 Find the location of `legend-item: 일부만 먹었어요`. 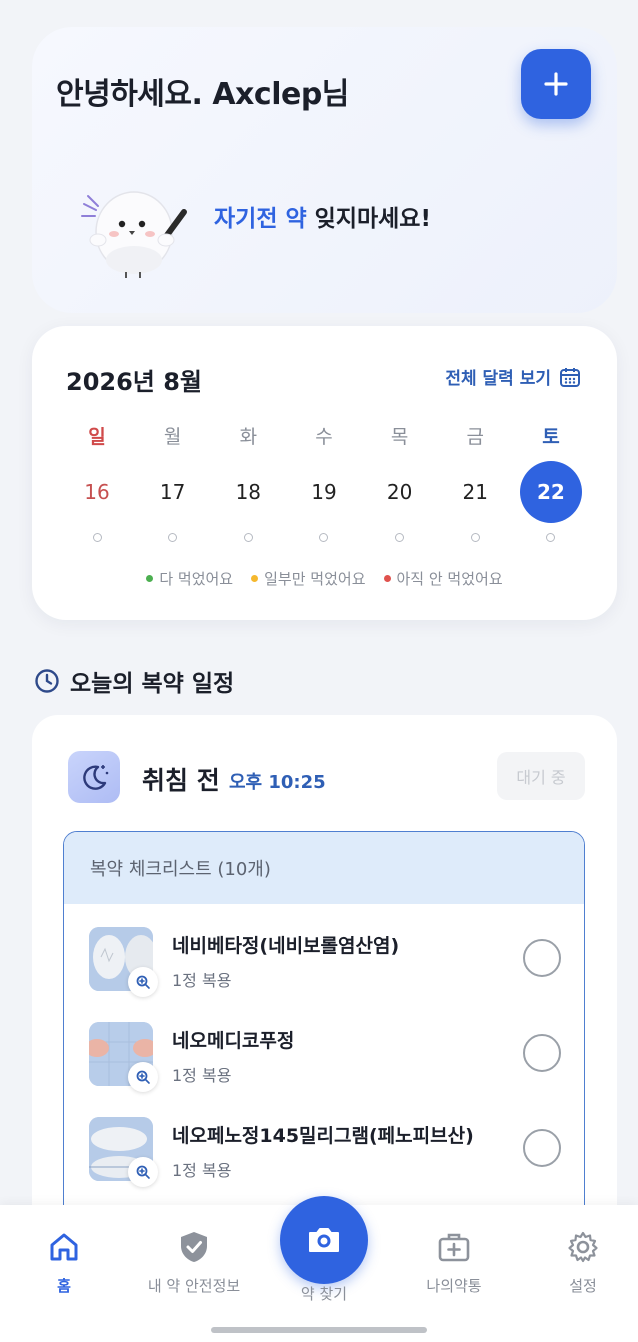

legend-item: 일부만 먹었어요 is located at coordinates (308, 578).